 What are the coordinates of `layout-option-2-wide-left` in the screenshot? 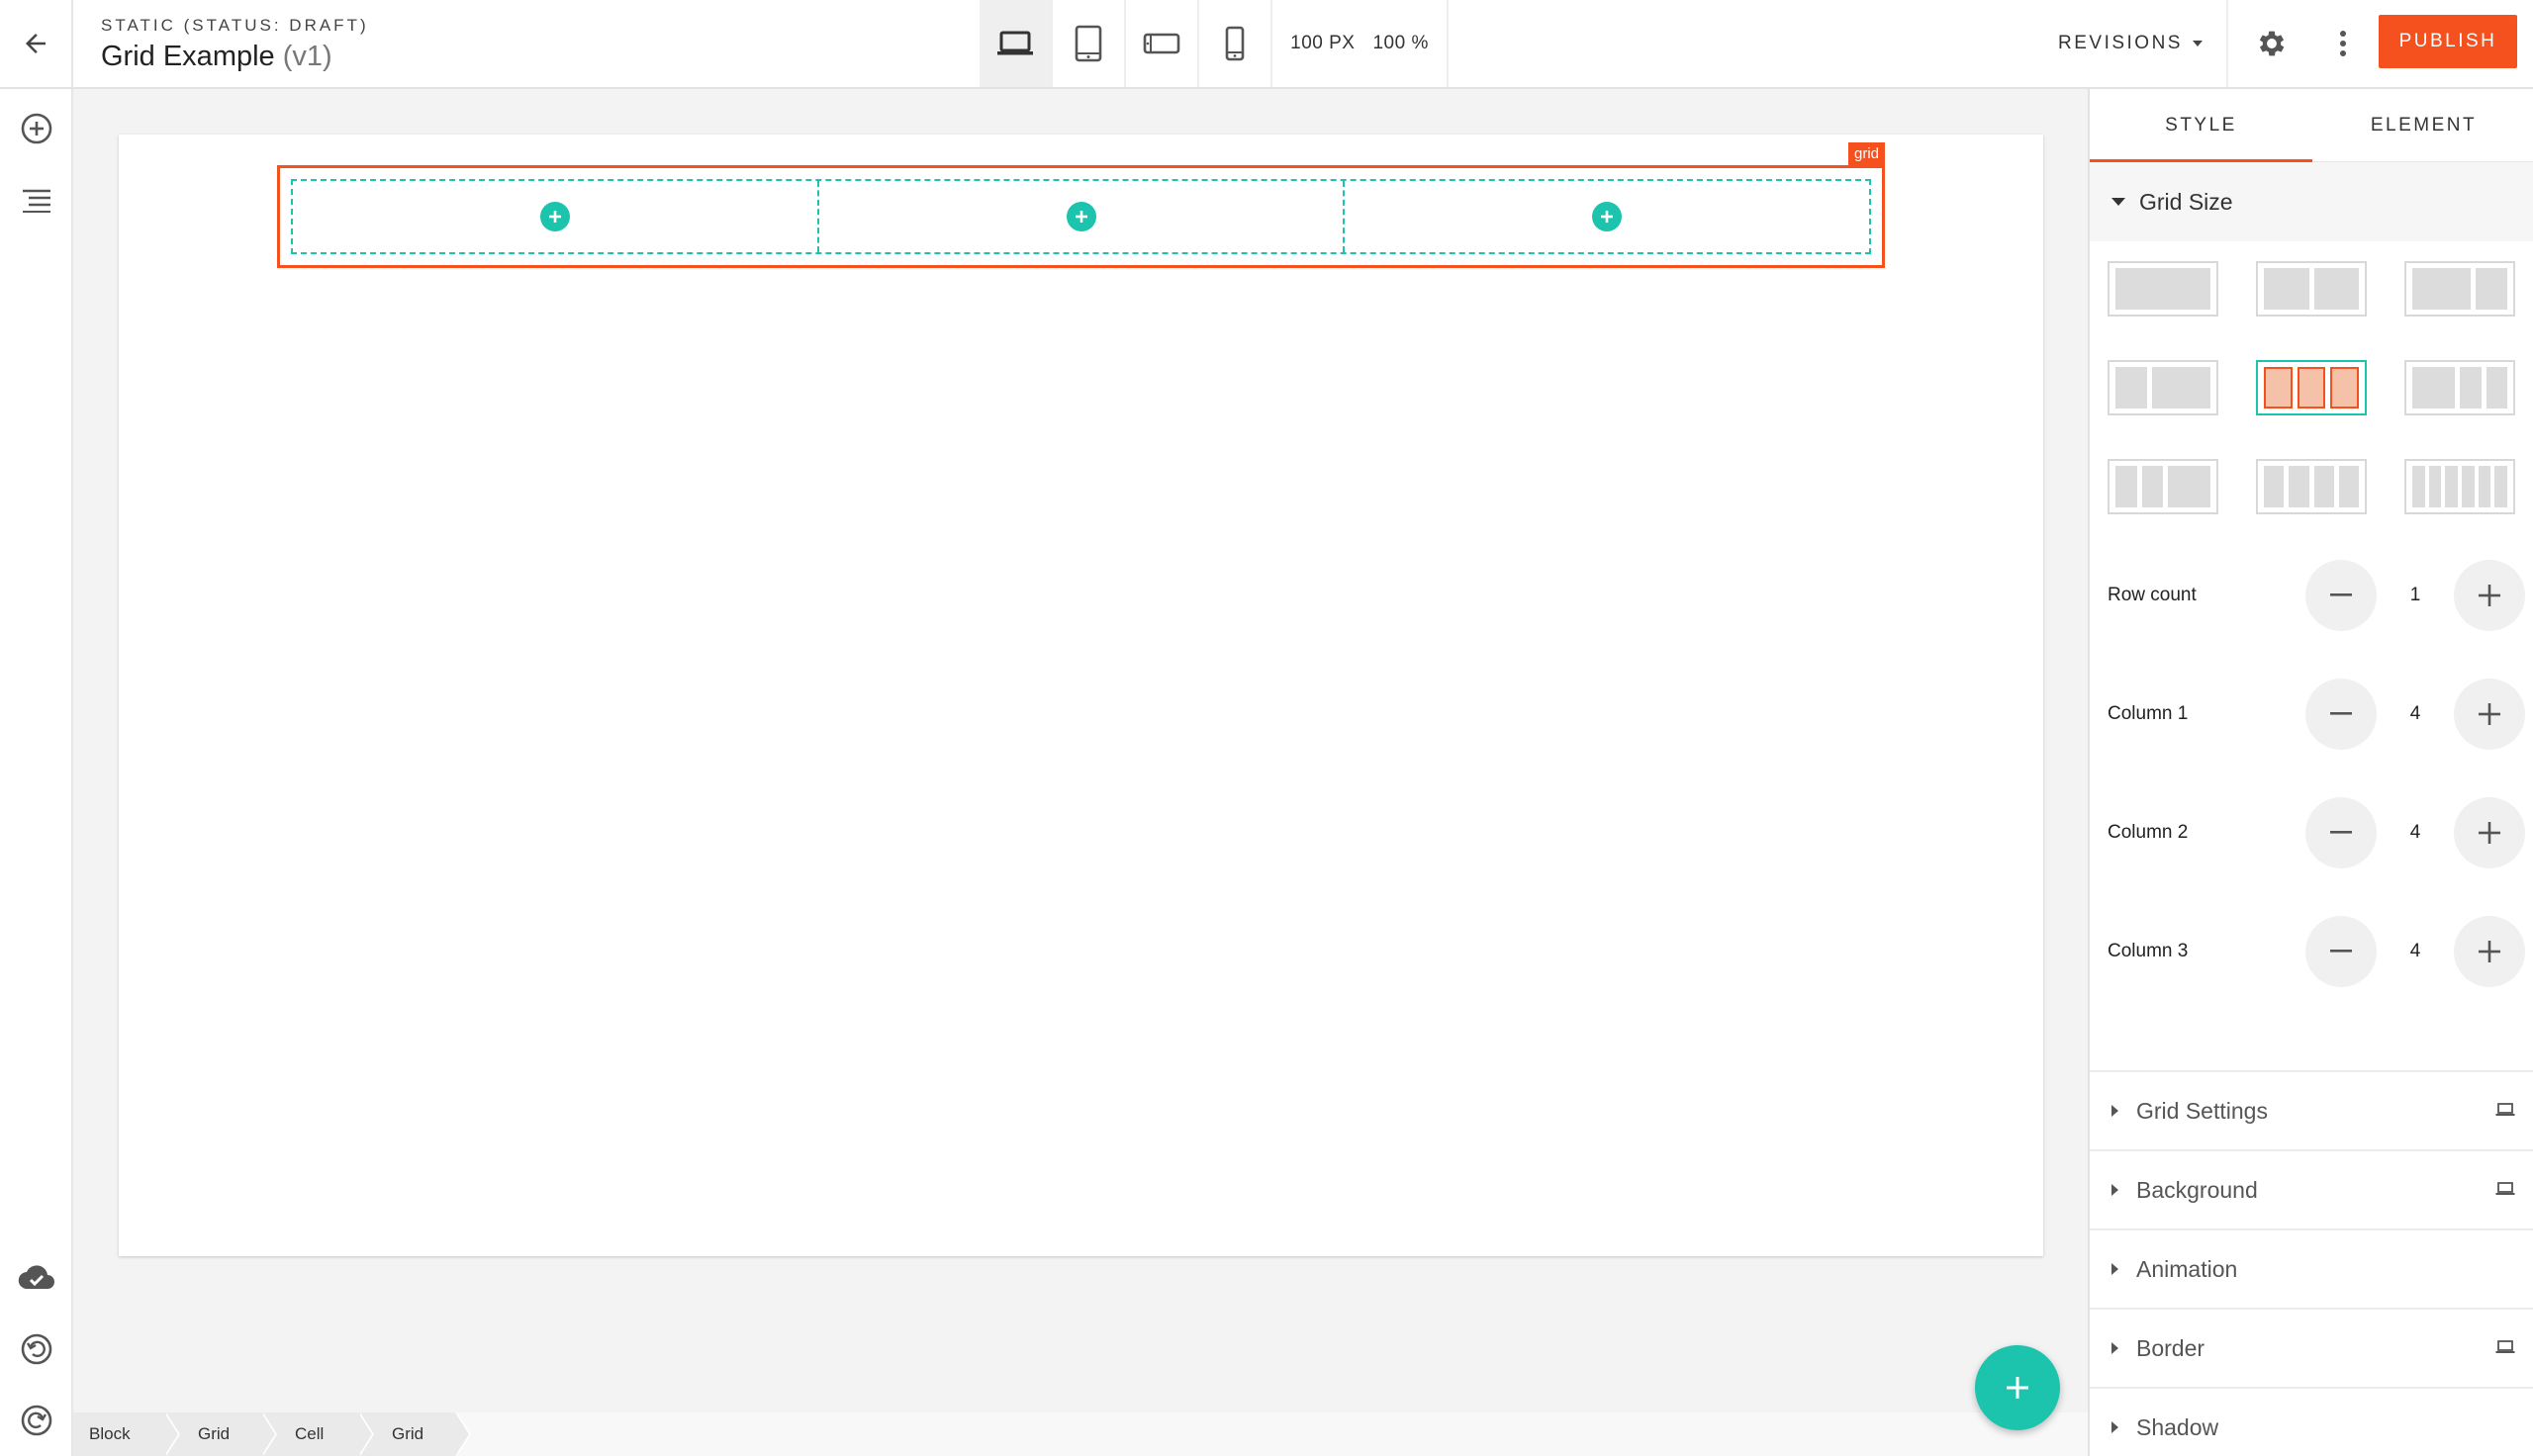 It's located at (2459, 289).